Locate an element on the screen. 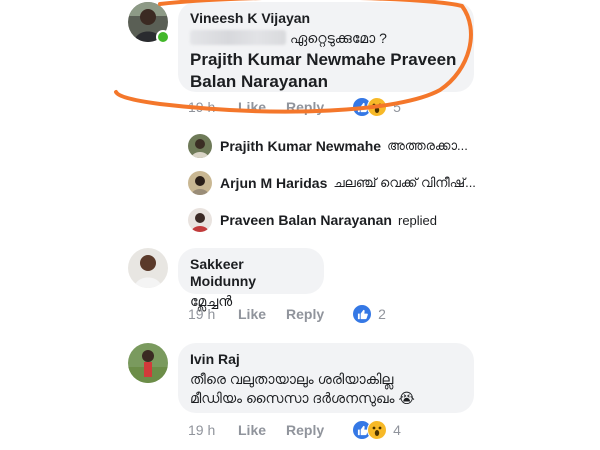  reply-author: Praveen Balan Narayanan is located at coordinates (306, 220).